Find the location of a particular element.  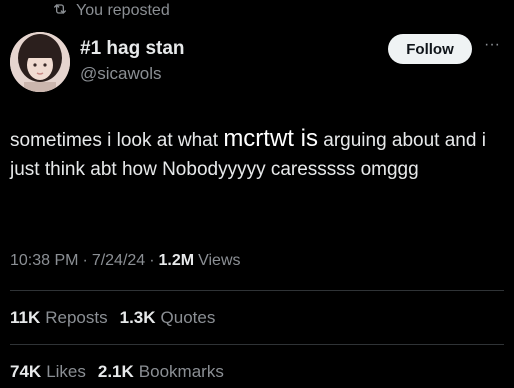

avatar is located at coordinates (40, 62).